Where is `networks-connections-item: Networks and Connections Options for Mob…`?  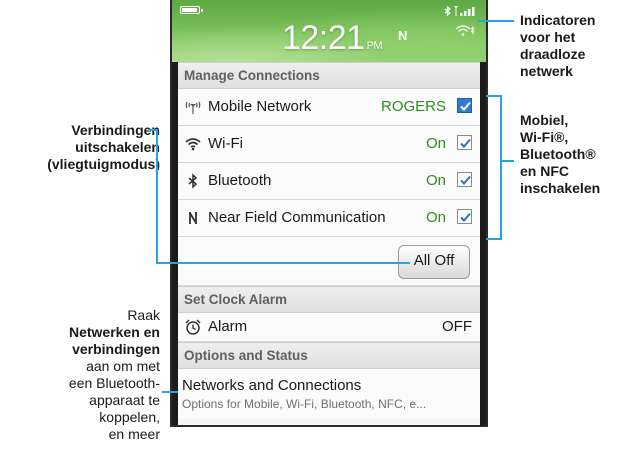
networks-connections-item: Networks and Connections Options for Mob… is located at coordinates (329, 394).